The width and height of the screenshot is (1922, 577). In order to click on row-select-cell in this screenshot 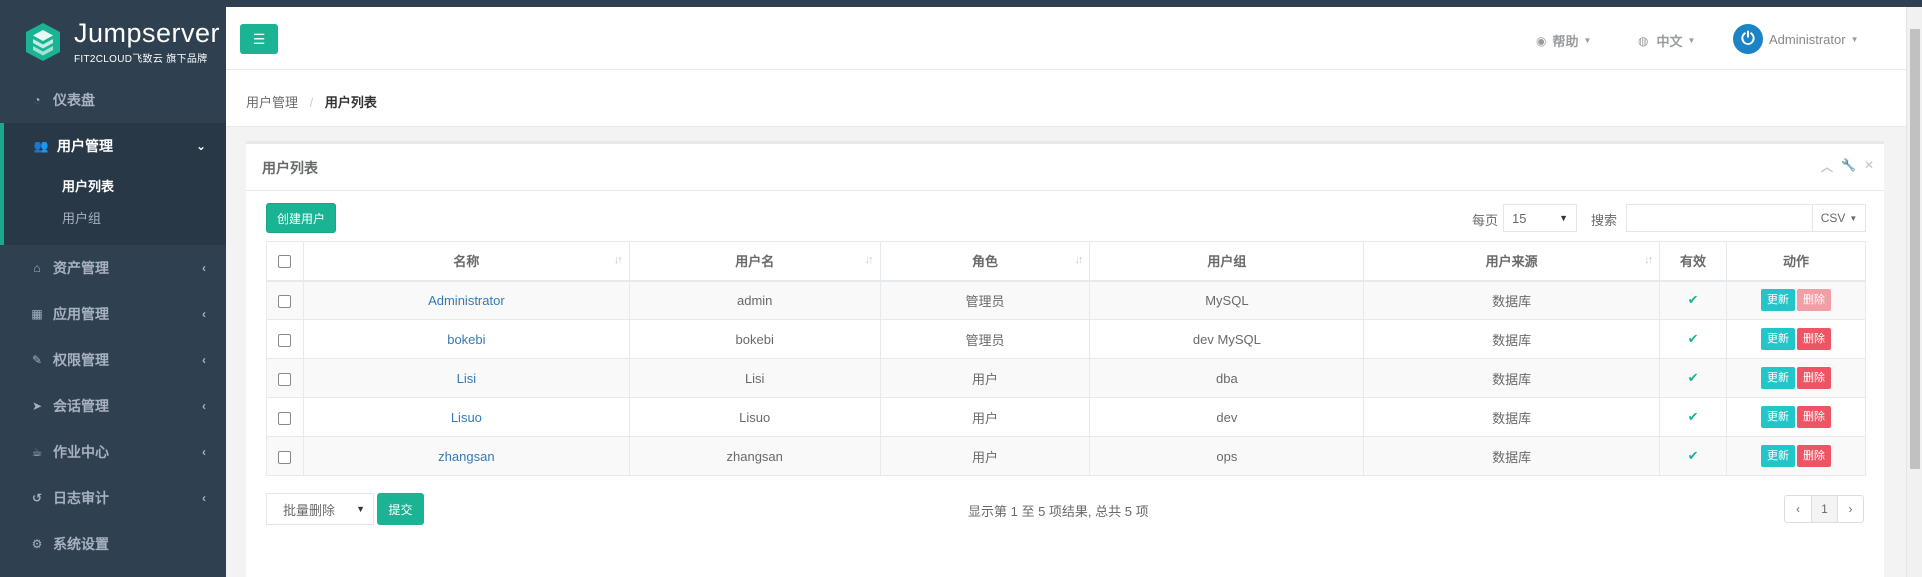, I will do `click(285, 339)`.